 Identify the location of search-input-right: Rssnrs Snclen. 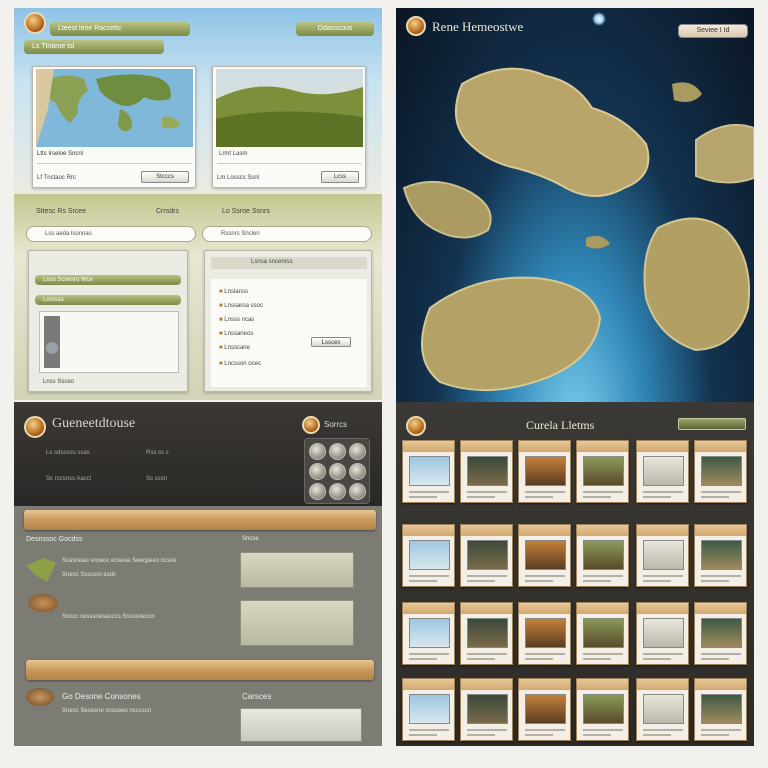
(287, 234).